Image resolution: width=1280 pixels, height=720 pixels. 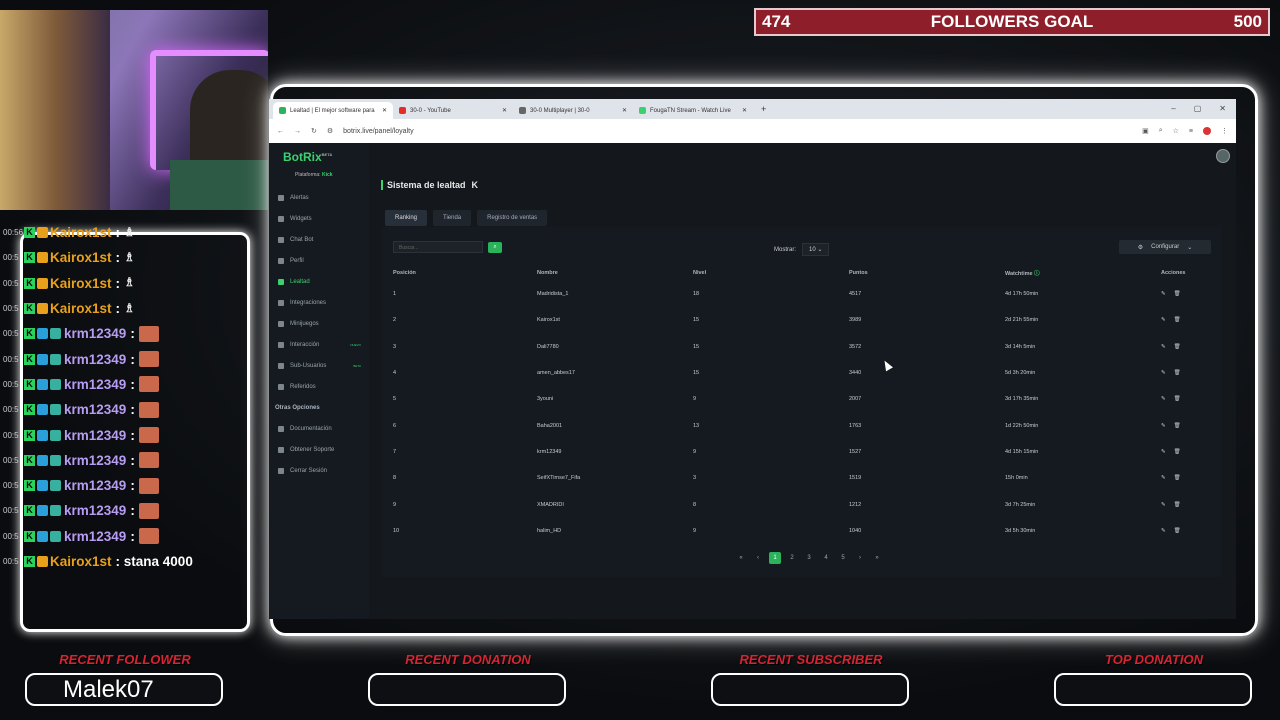 What do you see at coordinates (1198, 108) in the screenshot?
I see `maximize-icon: ▢` at bounding box center [1198, 108].